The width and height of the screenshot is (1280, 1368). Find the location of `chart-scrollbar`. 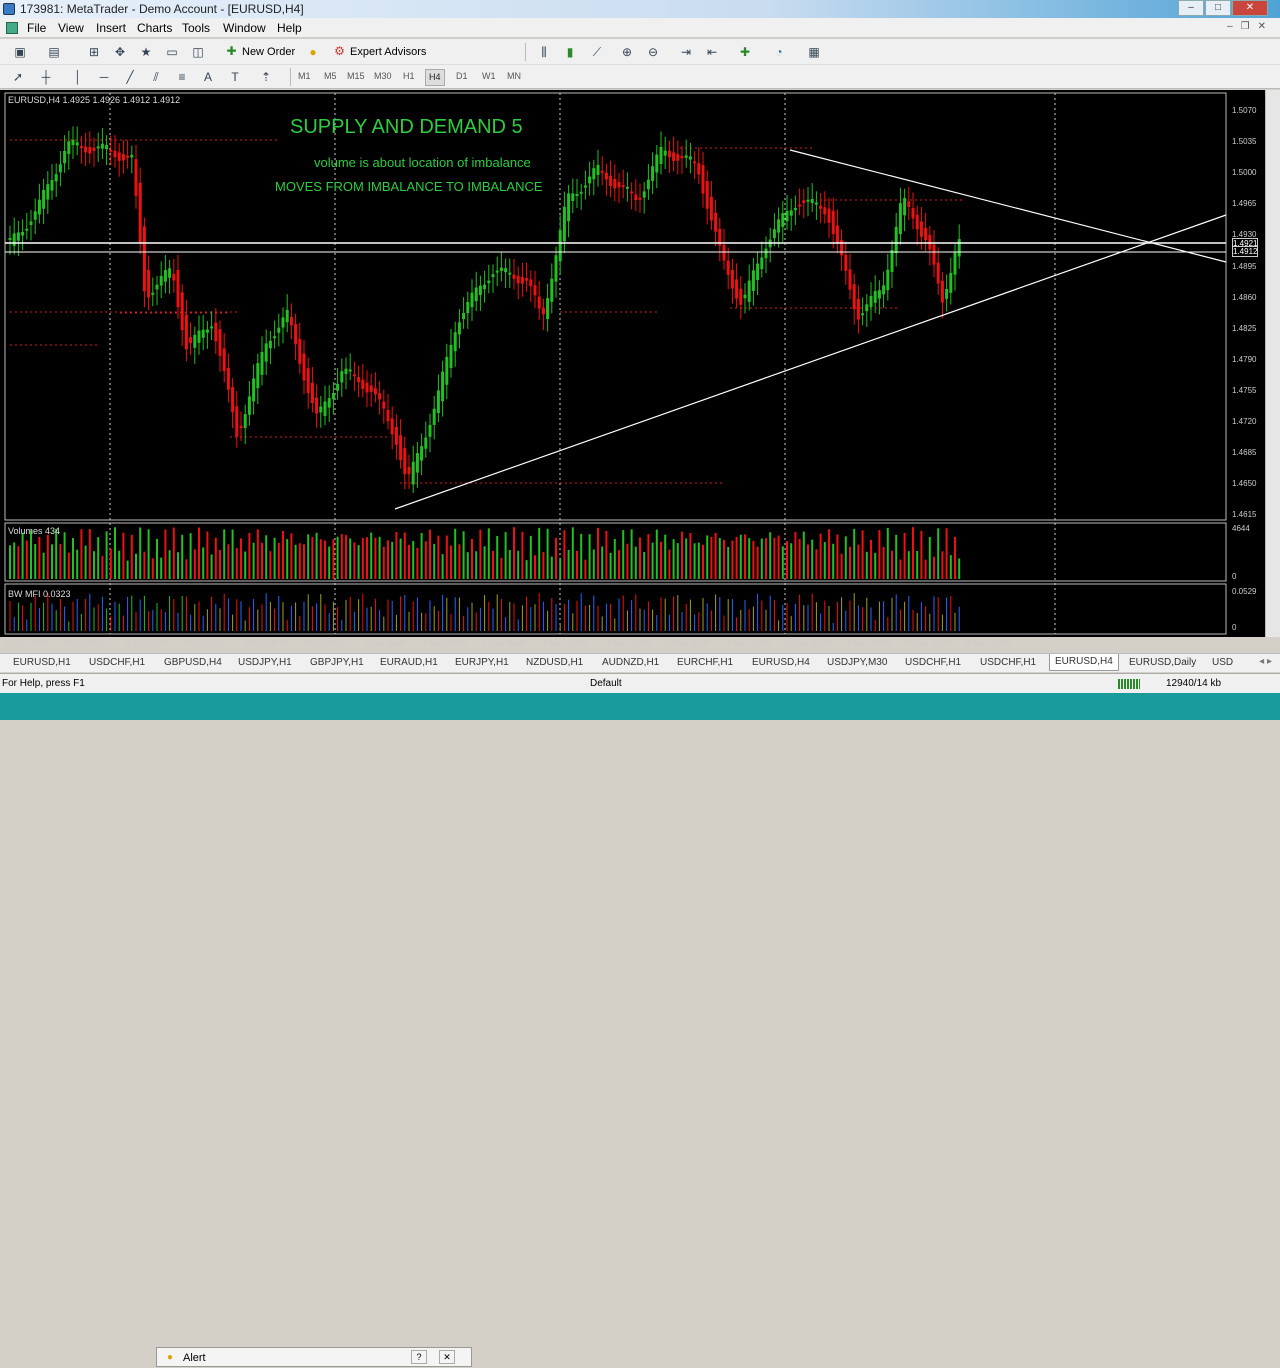

chart-scrollbar is located at coordinates (1272, 363).